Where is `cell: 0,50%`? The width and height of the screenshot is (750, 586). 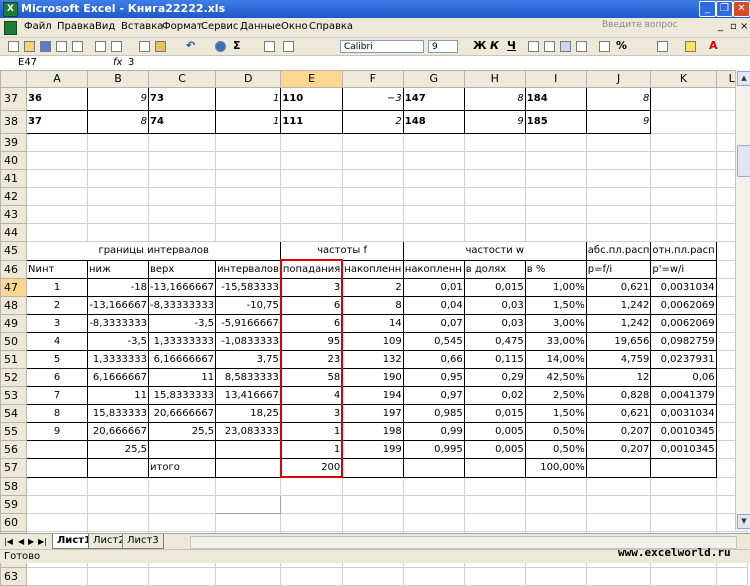
cell: 0,50% is located at coordinates (555, 431).